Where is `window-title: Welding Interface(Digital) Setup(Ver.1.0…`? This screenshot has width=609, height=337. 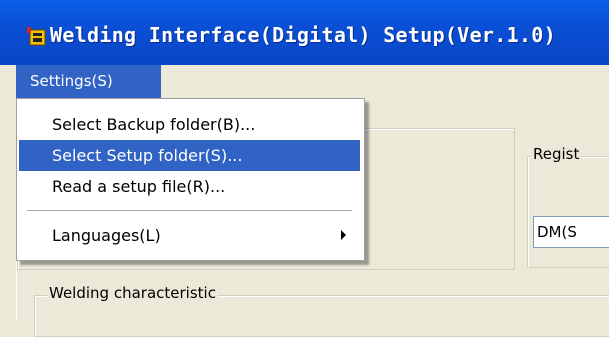
window-title: Welding Interface(Digital) Setup(Ver.1.0… is located at coordinates (303, 35).